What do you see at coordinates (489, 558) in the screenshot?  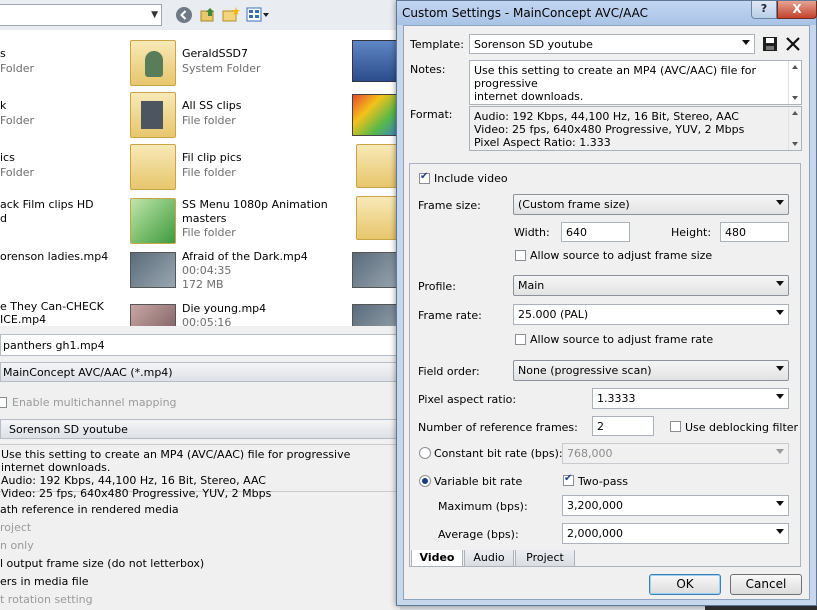 I see `tab-audio: Audio` at bounding box center [489, 558].